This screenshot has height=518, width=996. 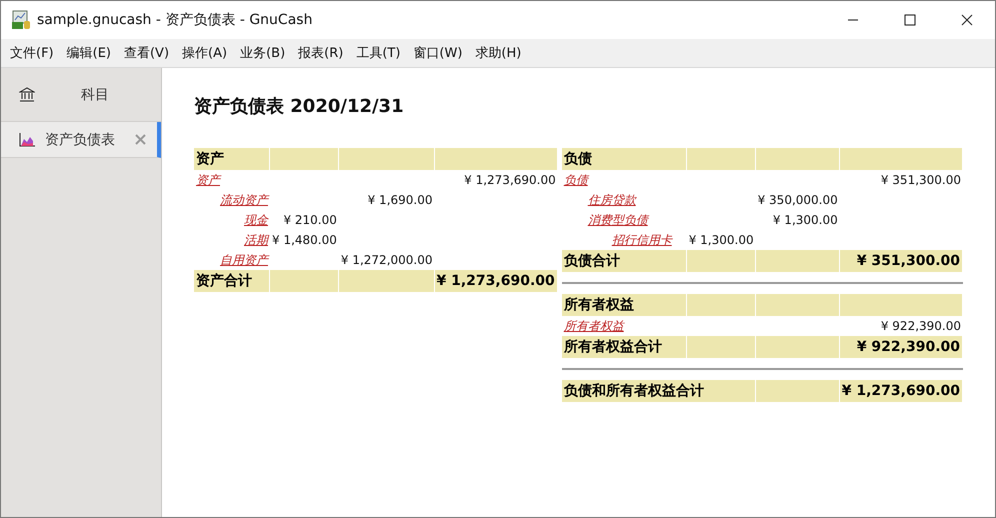 I want to click on menu-item: 求助(H), so click(x=498, y=53).